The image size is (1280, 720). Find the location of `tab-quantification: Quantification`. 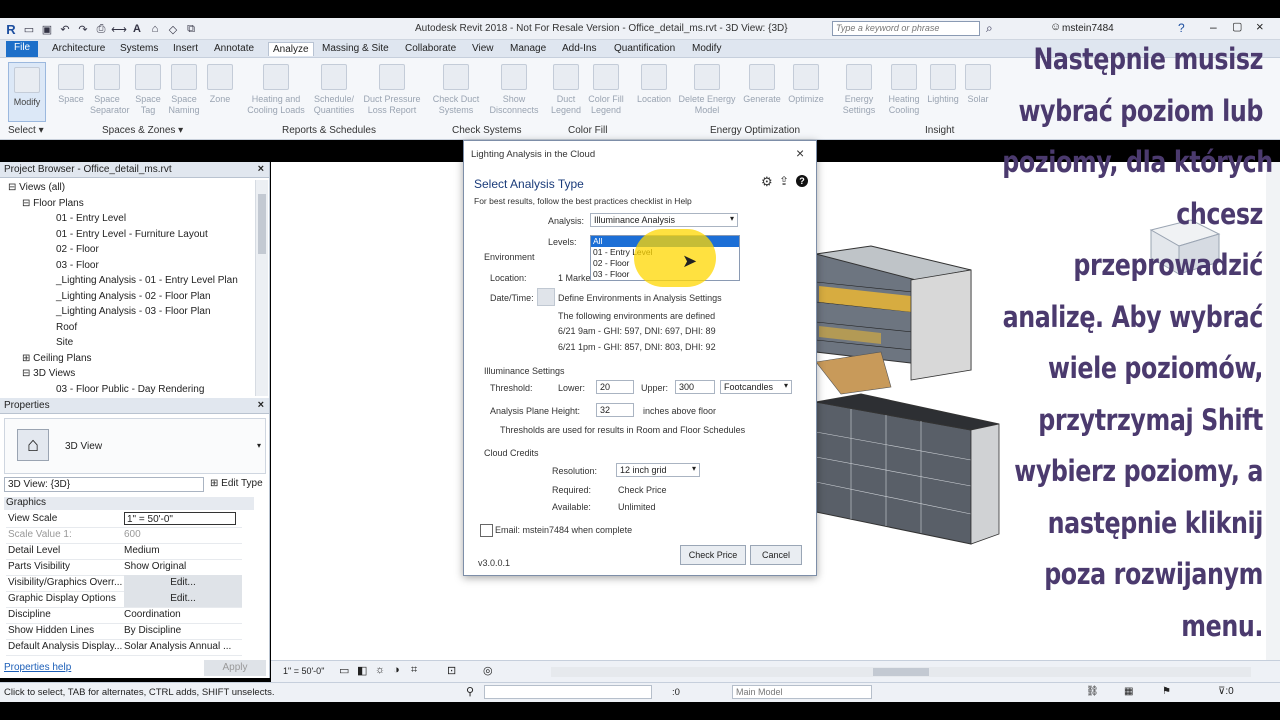

tab-quantification: Quantification is located at coordinates (644, 48).